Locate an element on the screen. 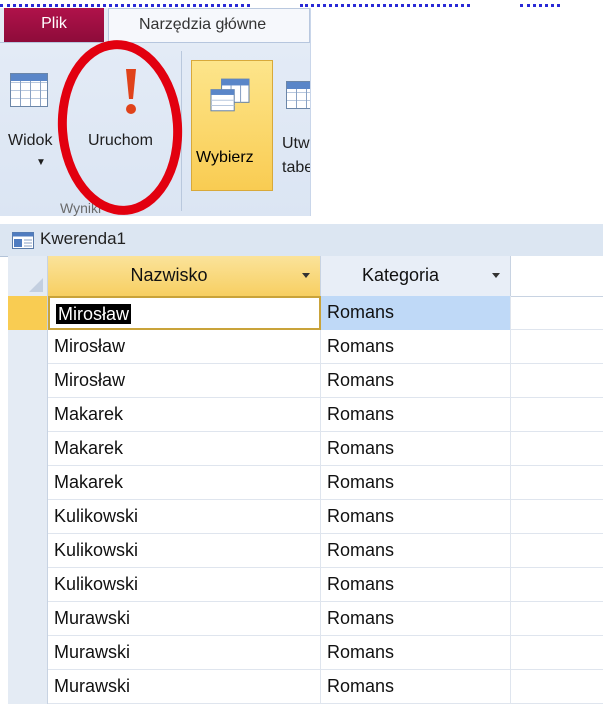  table-icon is located at coordinates (298, 95).